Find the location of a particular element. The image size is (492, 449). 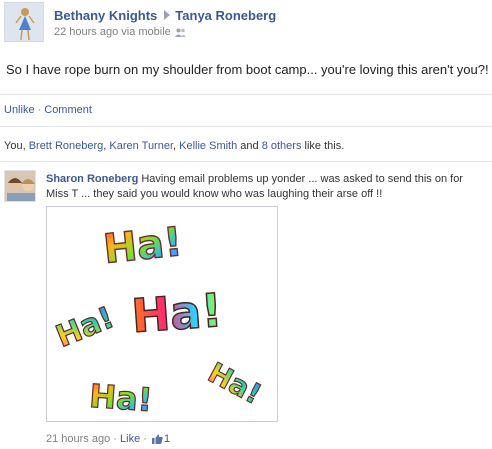

liker-link: Kellie Smith is located at coordinates (208, 146).